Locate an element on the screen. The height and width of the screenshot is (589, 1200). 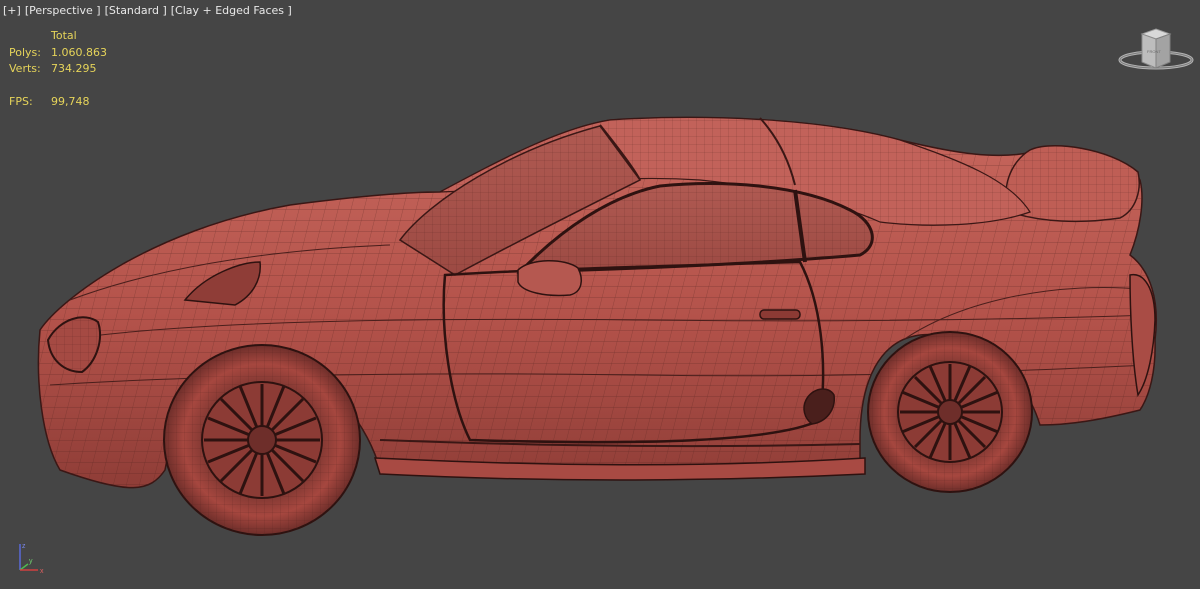
axis-tripod-icon: z y x is located at coordinates (31, 559).